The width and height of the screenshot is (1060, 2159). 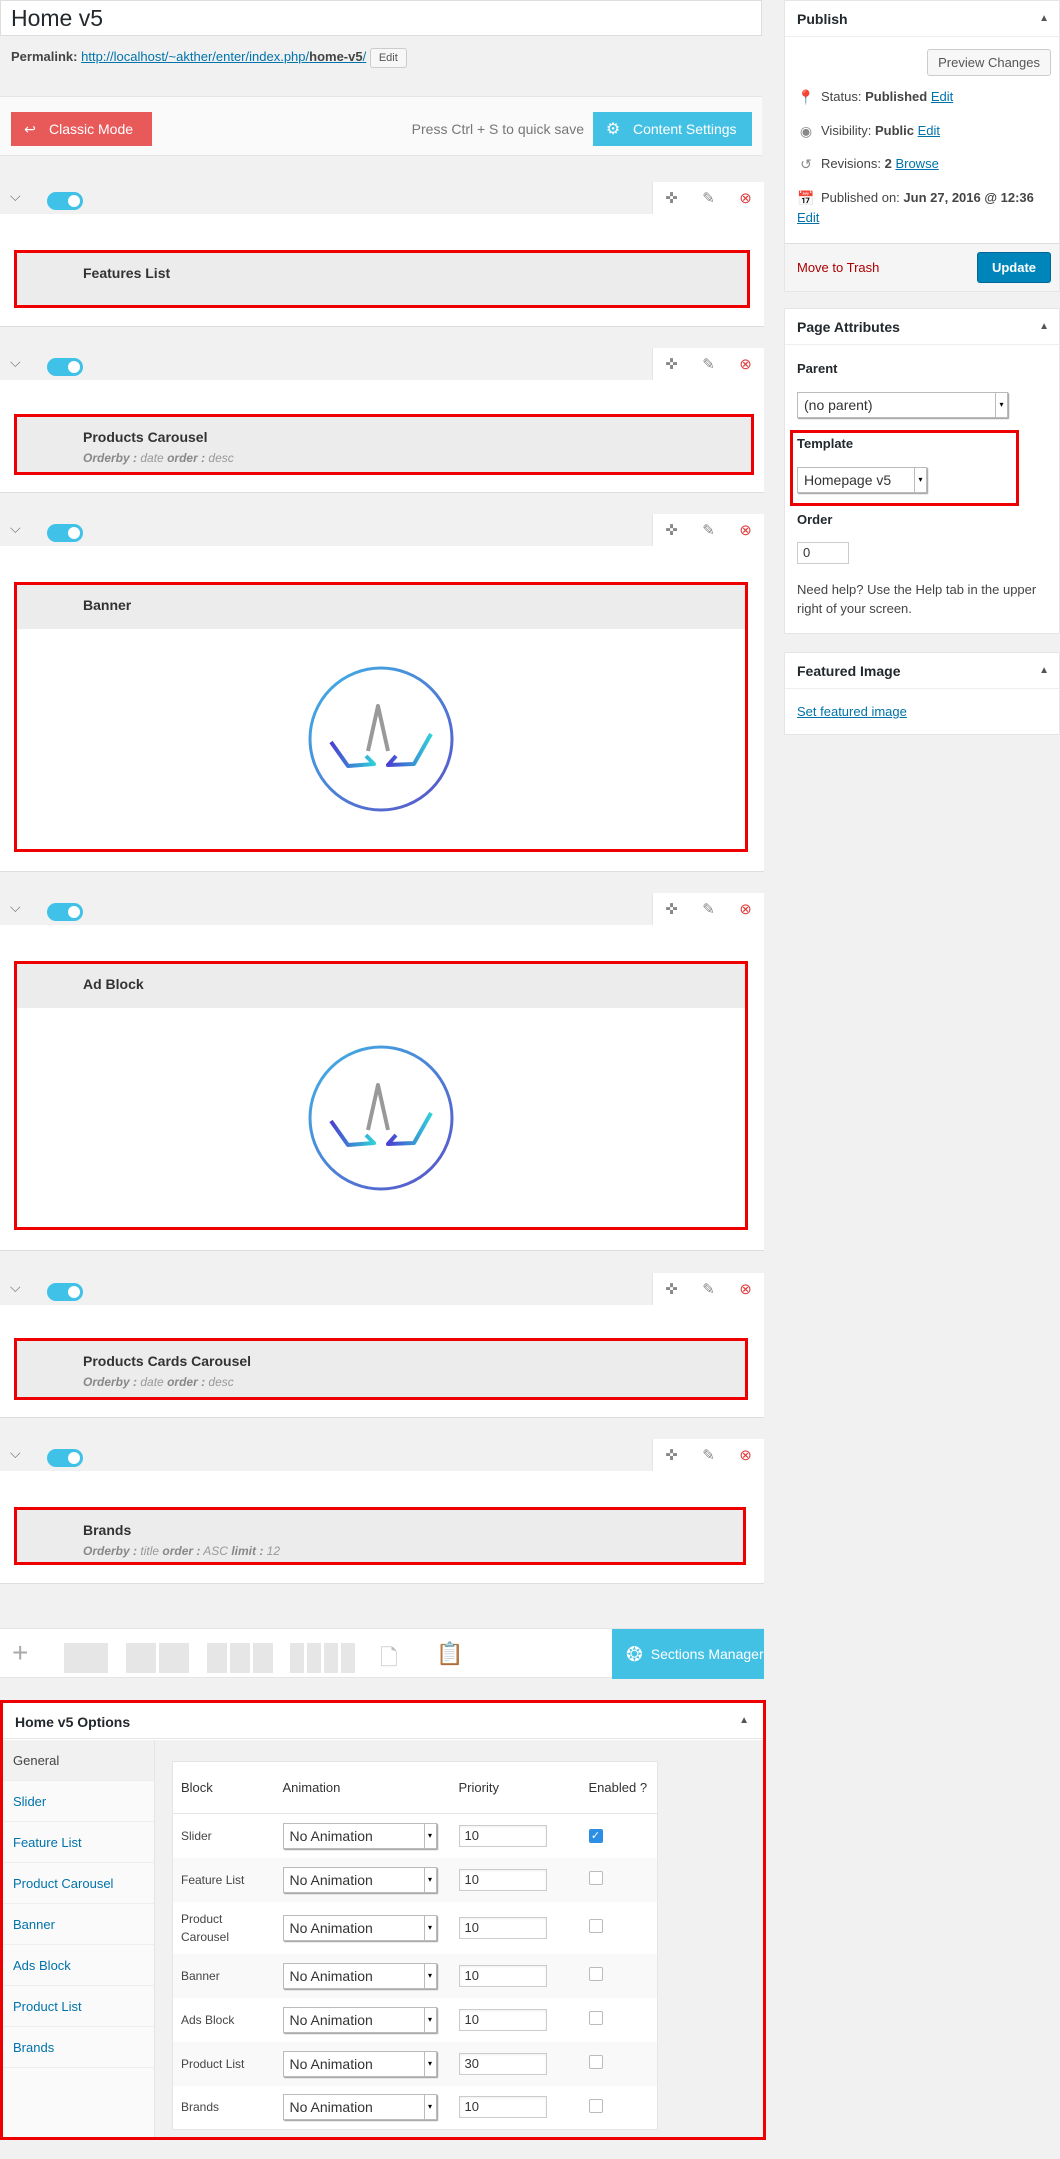 What do you see at coordinates (942, 96) in the screenshot?
I see `status-edit-link: Edit` at bounding box center [942, 96].